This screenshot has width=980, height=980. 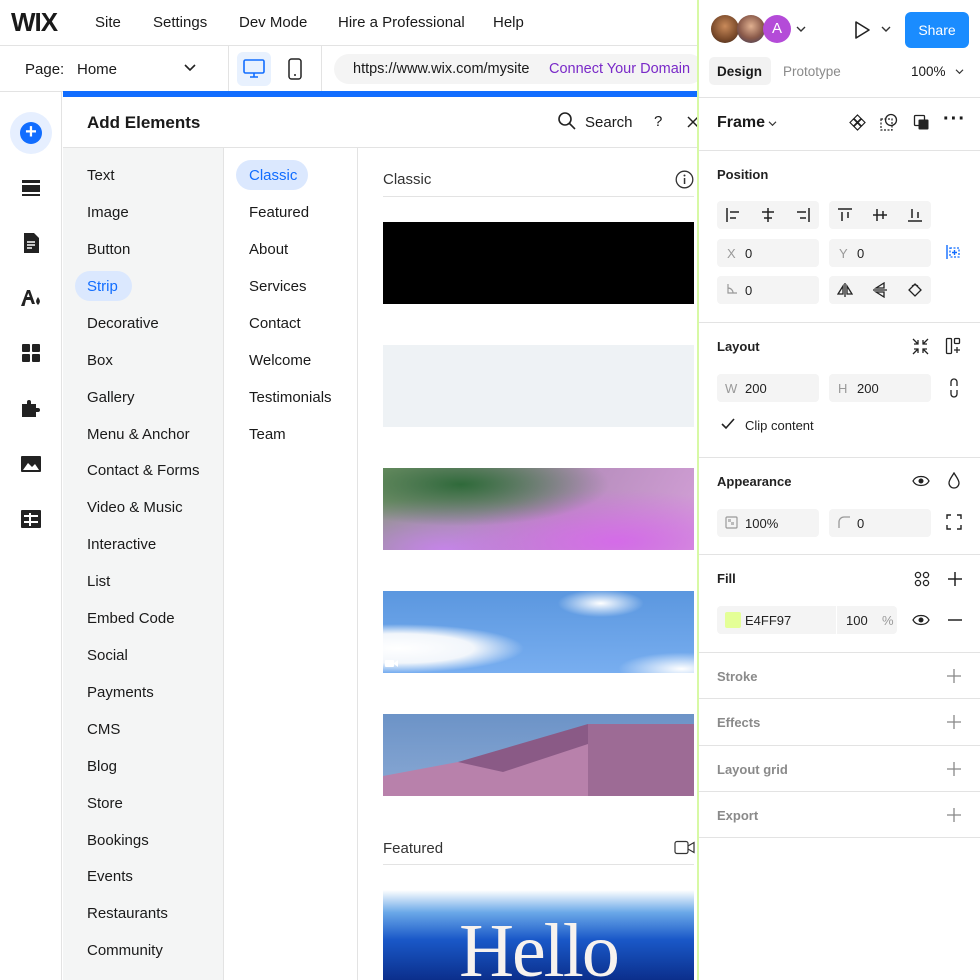 I want to click on more-options-icon: ···, so click(x=954, y=119).